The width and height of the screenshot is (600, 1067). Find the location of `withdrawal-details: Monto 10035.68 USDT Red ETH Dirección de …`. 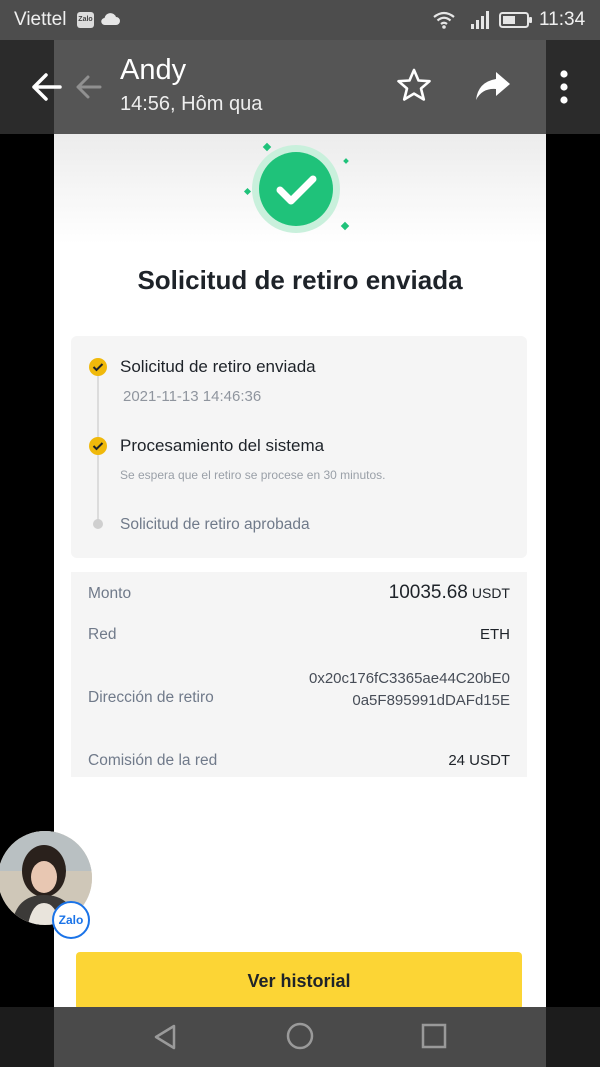

withdrawal-details: Monto 10035.68 USDT Red ETH Dirección de … is located at coordinates (299, 674).